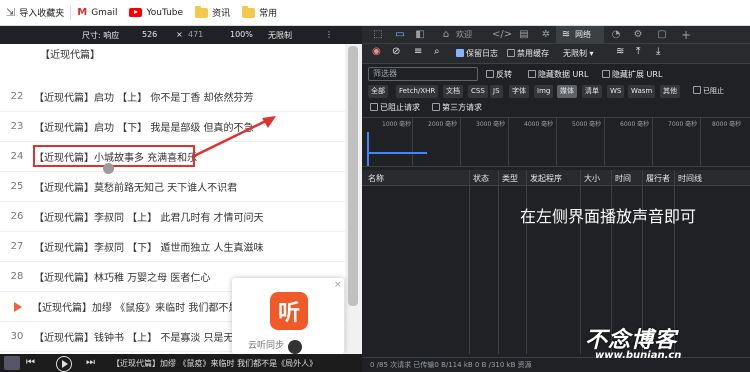  Describe the element at coordinates (417, 91) in the screenshot. I see `chip-fetch-xhr: Fetch/XHR` at that location.